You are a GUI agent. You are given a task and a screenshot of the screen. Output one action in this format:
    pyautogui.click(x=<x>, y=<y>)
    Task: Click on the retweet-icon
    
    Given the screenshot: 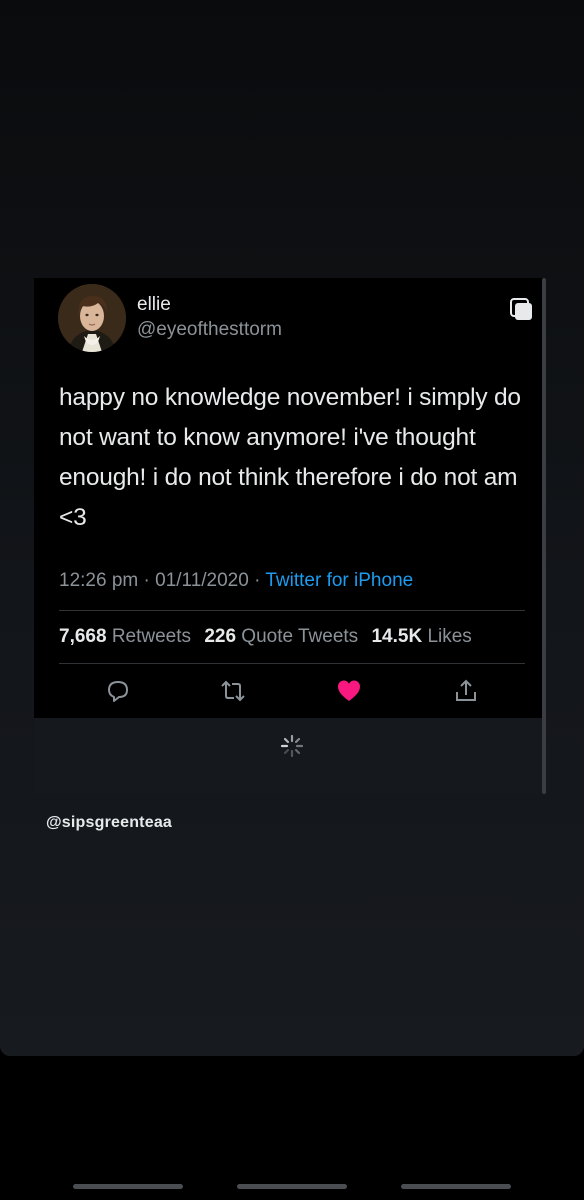 What is the action you would take?
    pyautogui.click(x=233, y=691)
    